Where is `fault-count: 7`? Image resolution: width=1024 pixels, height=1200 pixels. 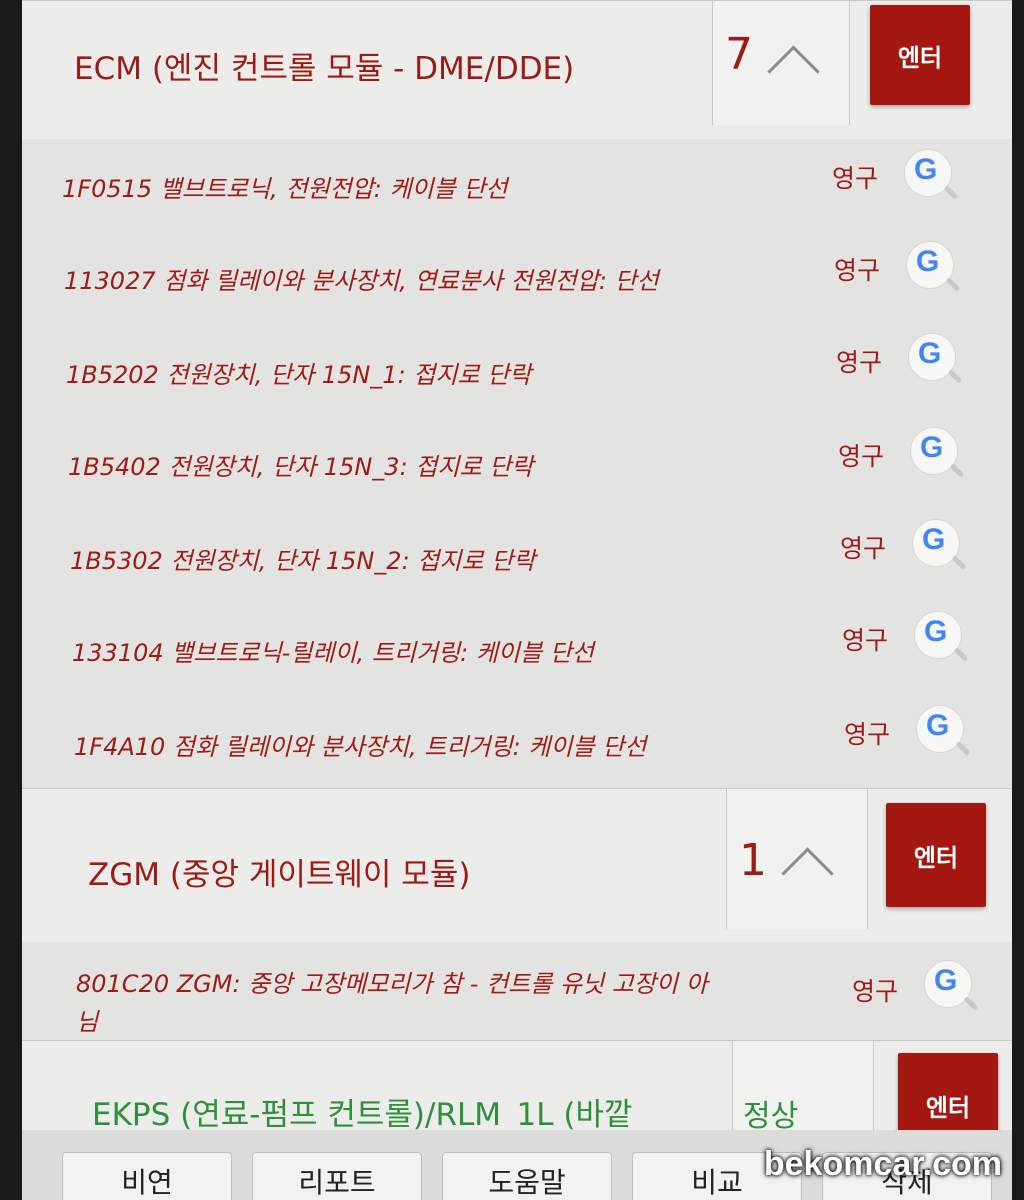 fault-count: 7 is located at coordinates (739, 54).